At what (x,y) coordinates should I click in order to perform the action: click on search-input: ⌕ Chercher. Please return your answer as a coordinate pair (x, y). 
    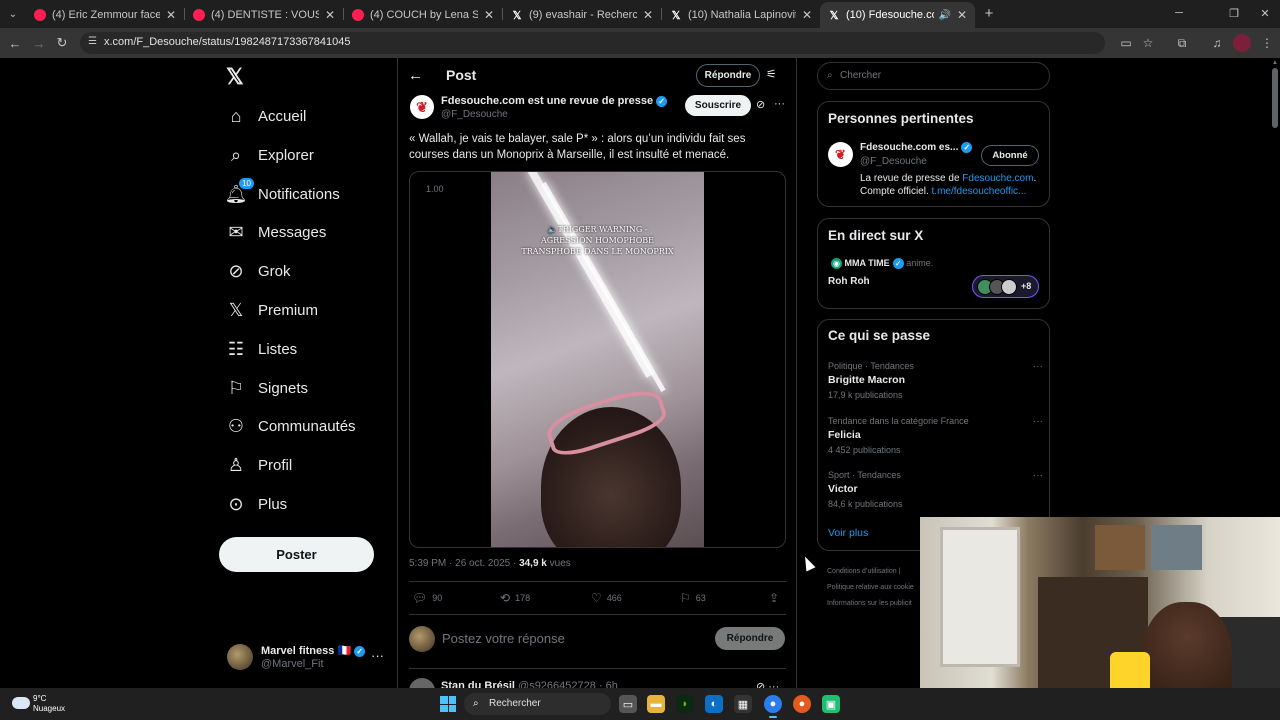
    Looking at the image, I should click on (933, 76).